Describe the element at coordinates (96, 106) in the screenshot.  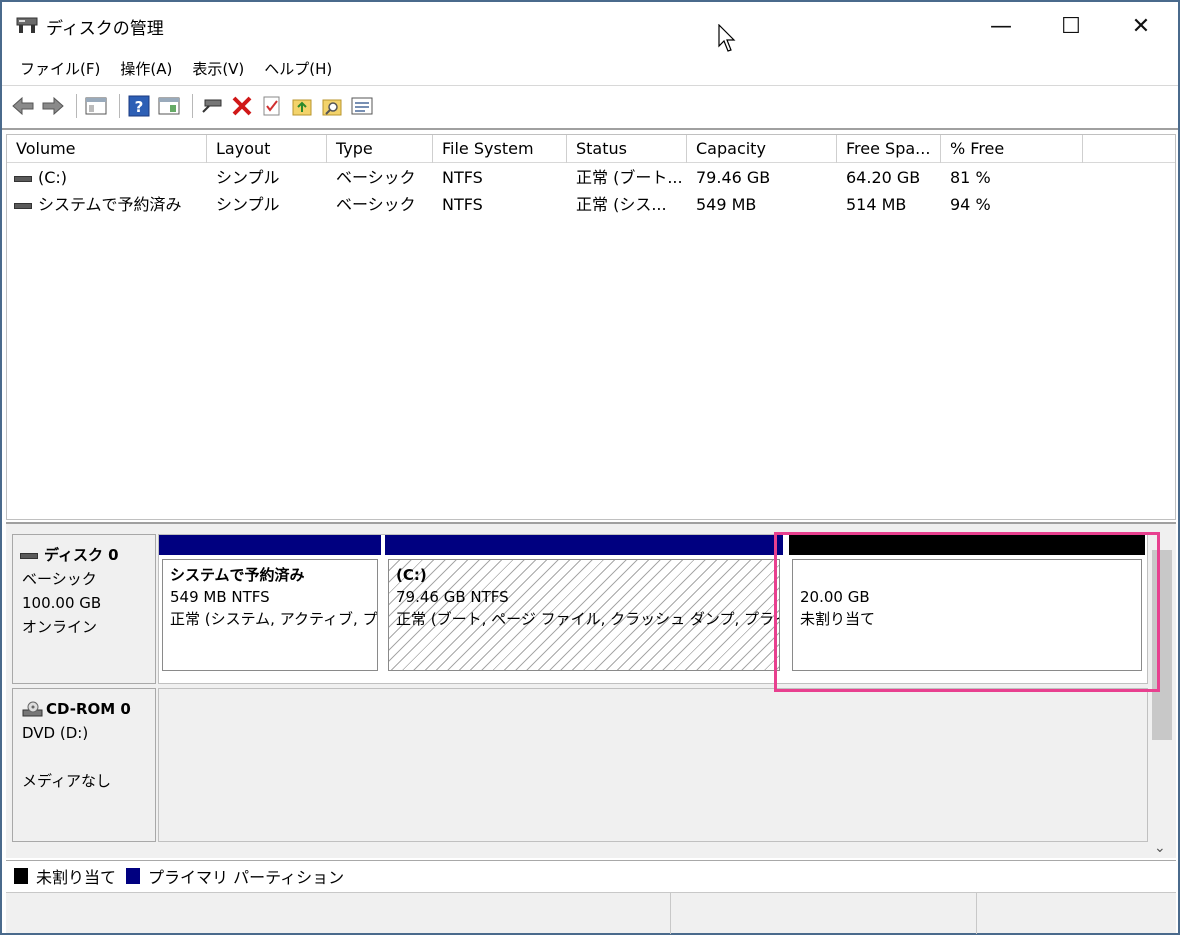
I see `console-tree-icon` at that location.